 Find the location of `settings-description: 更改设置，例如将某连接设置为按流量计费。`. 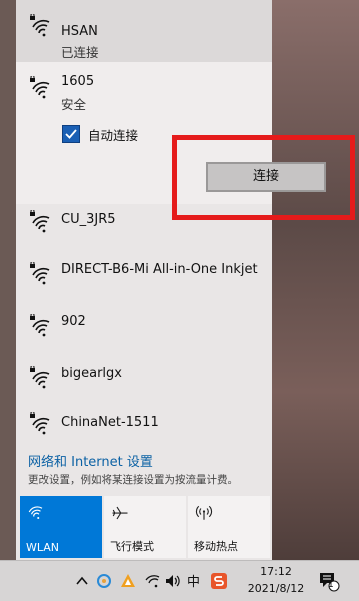

settings-description: 更改设置，例如将某连接设置为按流量计费。 is located at coordinates (133, 480).